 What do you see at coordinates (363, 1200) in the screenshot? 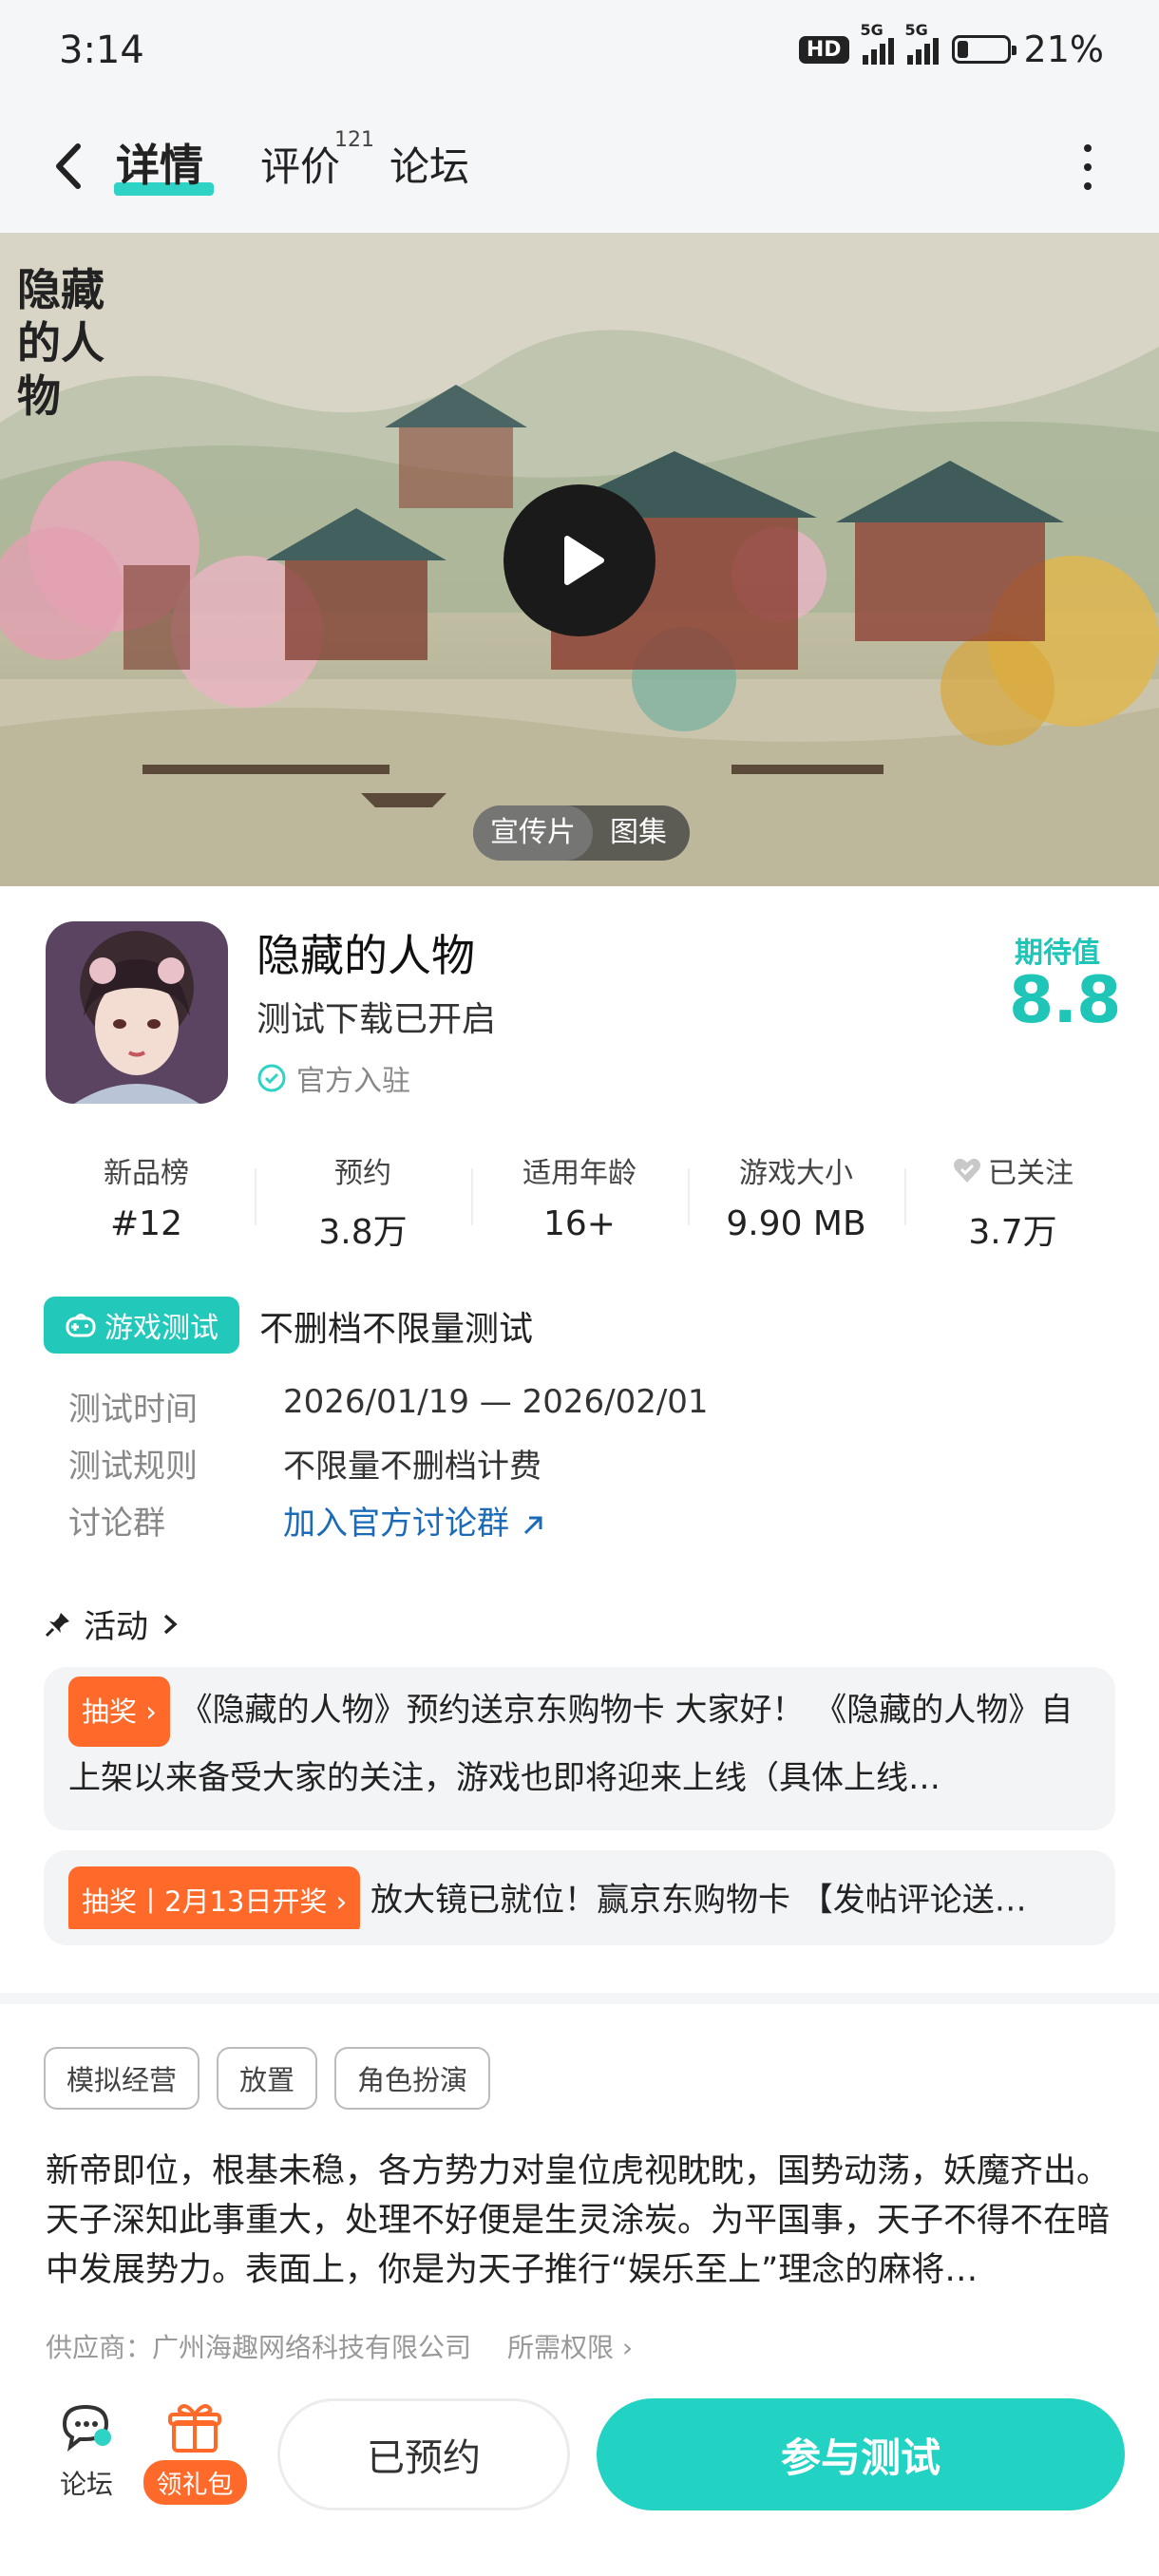
I see `stat-reservations: 预约 3.8万` at bounding box center [363, 1200].